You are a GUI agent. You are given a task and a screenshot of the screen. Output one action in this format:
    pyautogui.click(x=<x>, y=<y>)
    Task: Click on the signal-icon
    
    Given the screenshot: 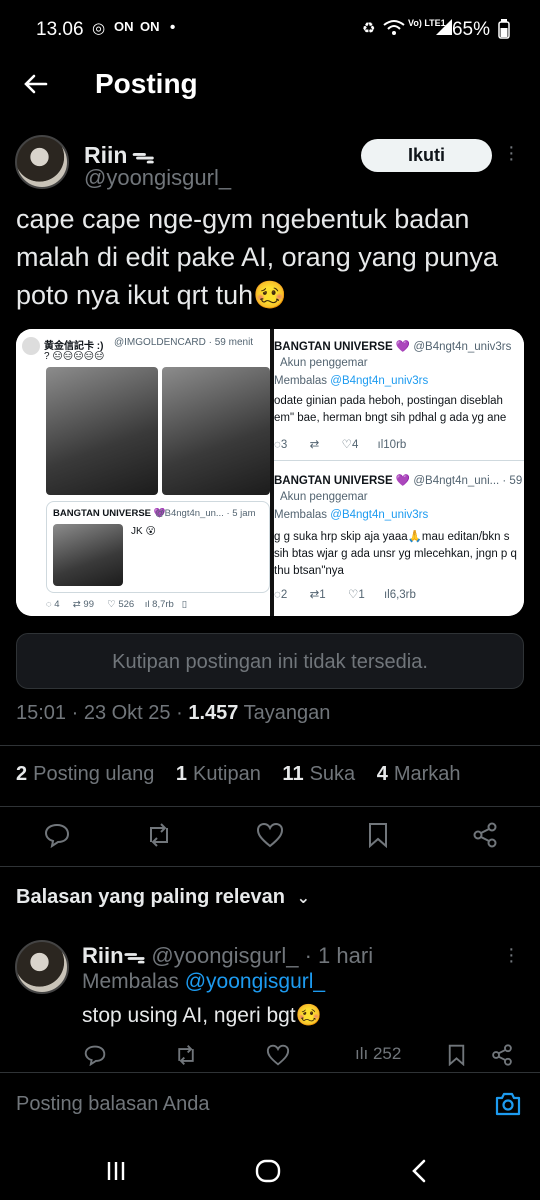 What is the action you would take?
    pyautogui.click(x=444, y=27)
    